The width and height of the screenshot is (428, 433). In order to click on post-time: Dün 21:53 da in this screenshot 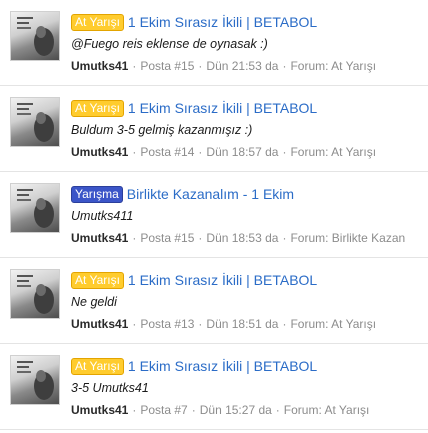, I will do `click(242, 66)`.